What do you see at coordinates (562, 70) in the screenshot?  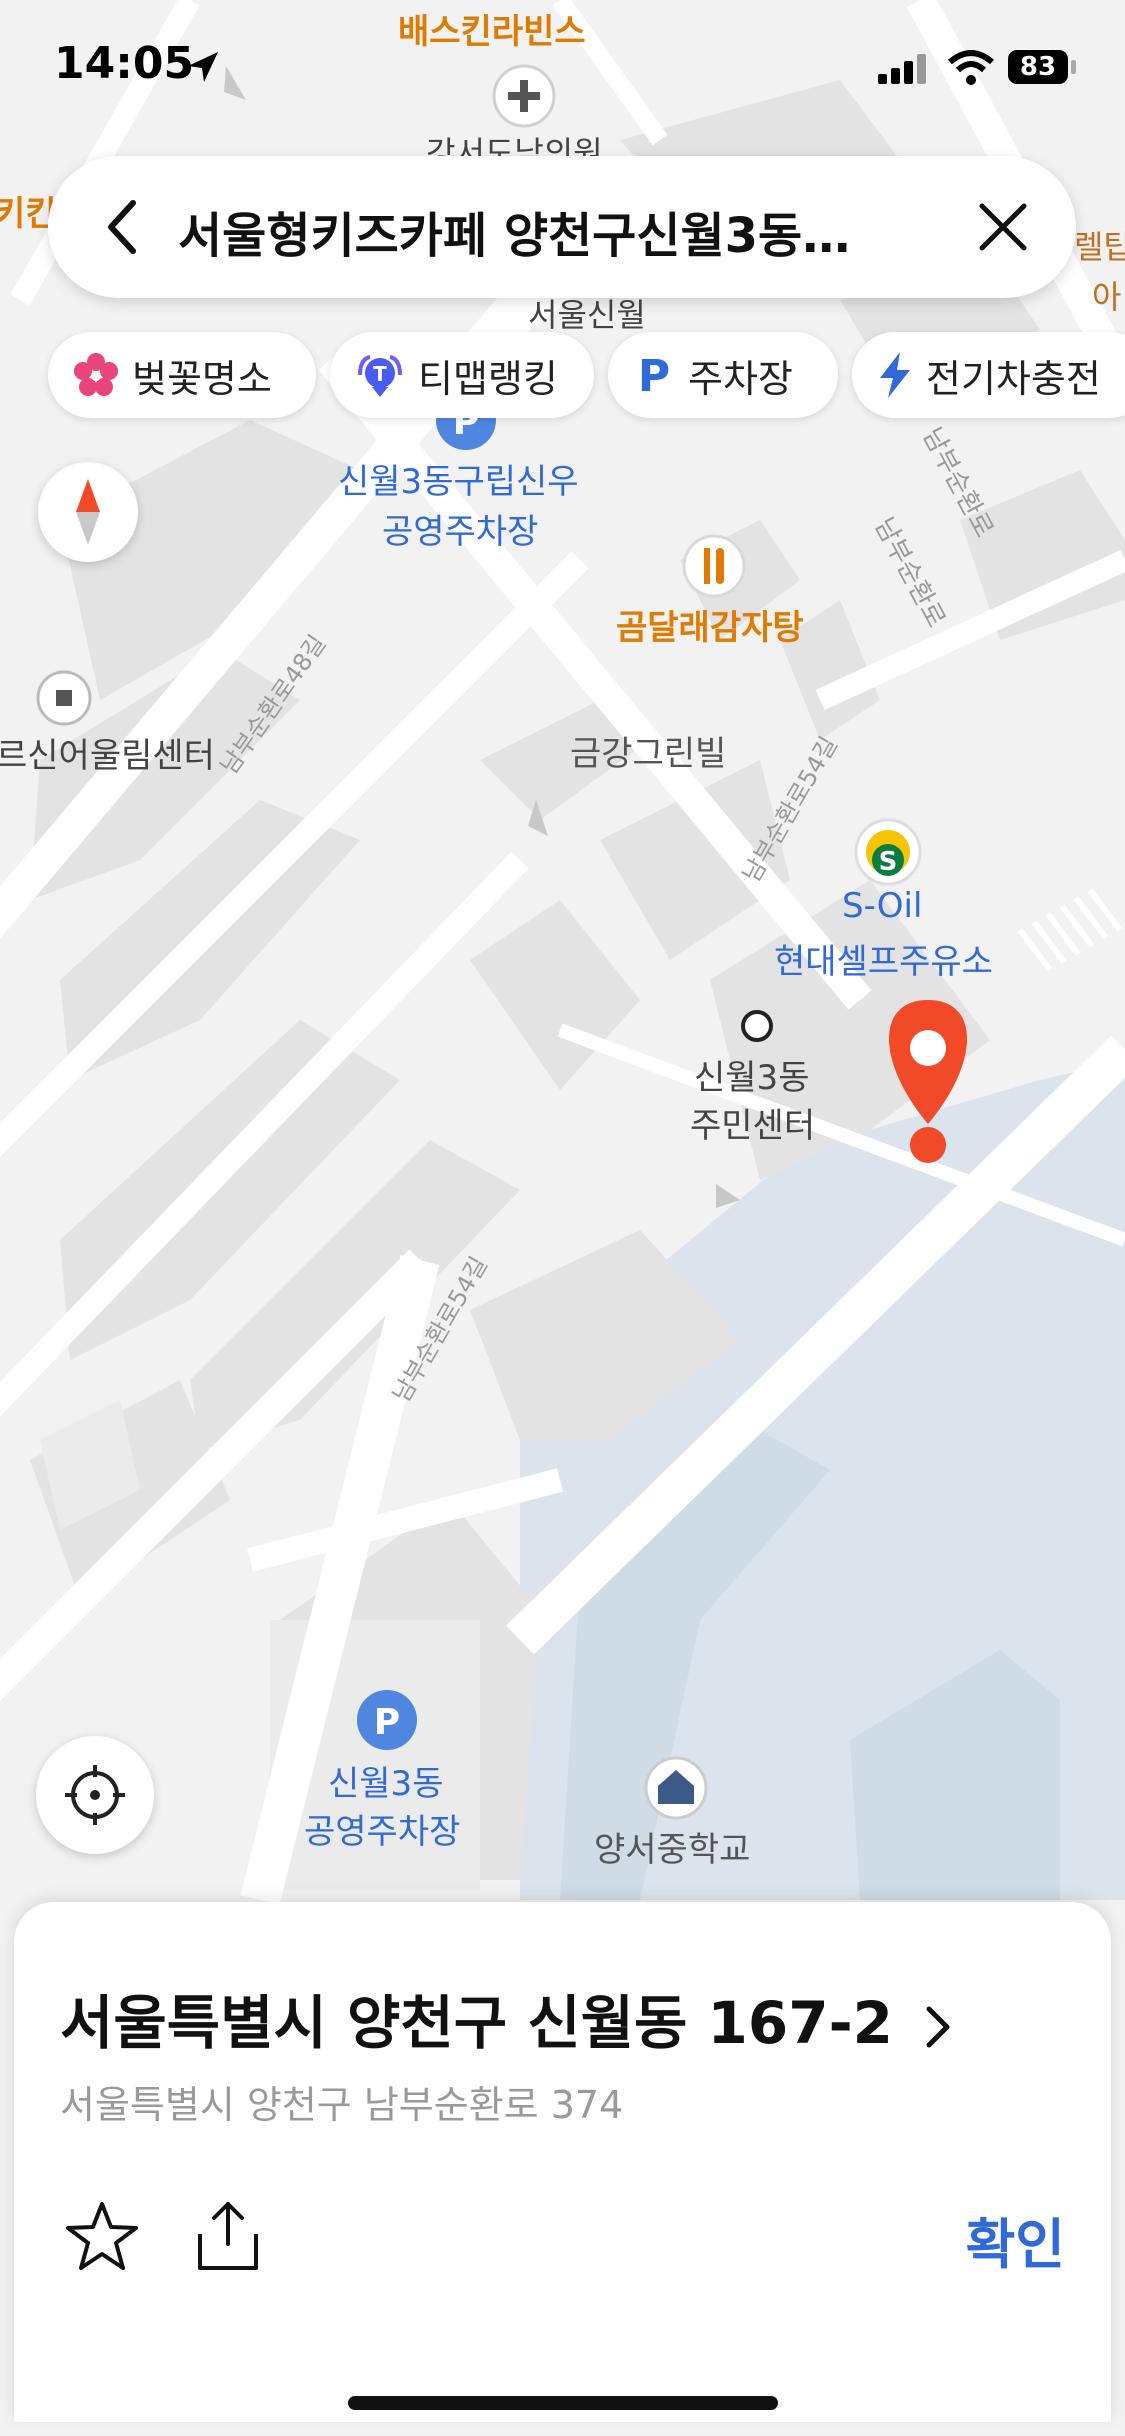 I see `status-bar: 14:05 83` at bounding box center [562, 70].